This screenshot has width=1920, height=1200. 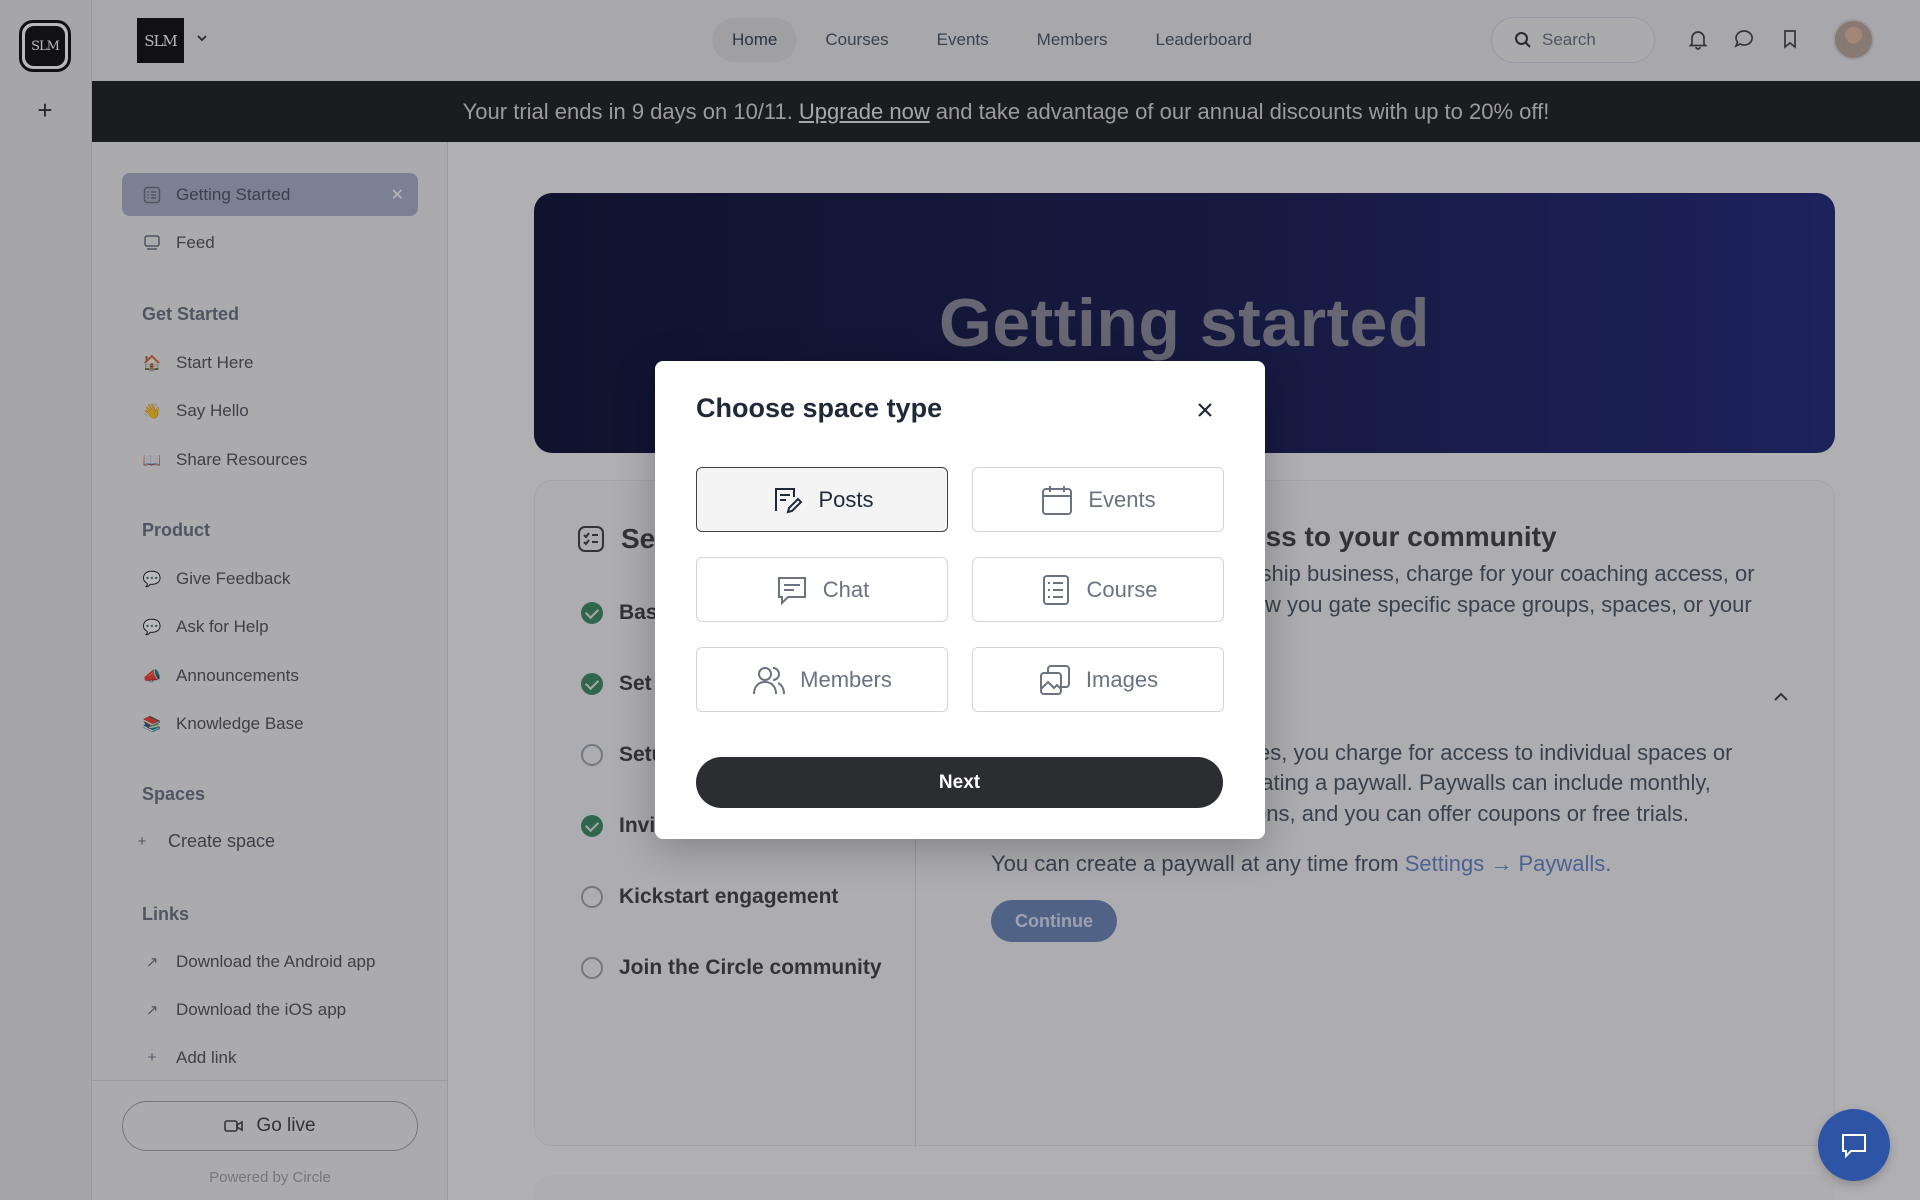 What do you see at coordinates (1122, 589) in the screenshot?
I see `option-label: Course` at bounding box center [1122, 589].